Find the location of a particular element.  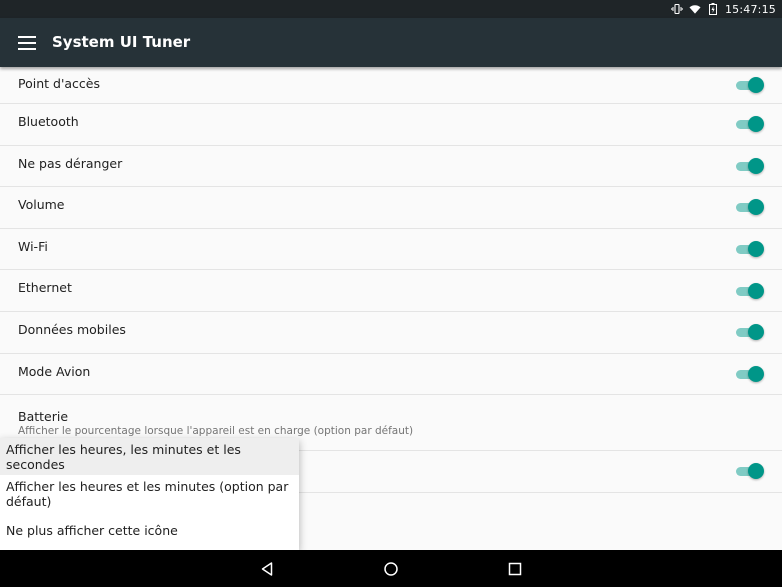

setting-row-volume: Volume is located at coordinates (391, 208).